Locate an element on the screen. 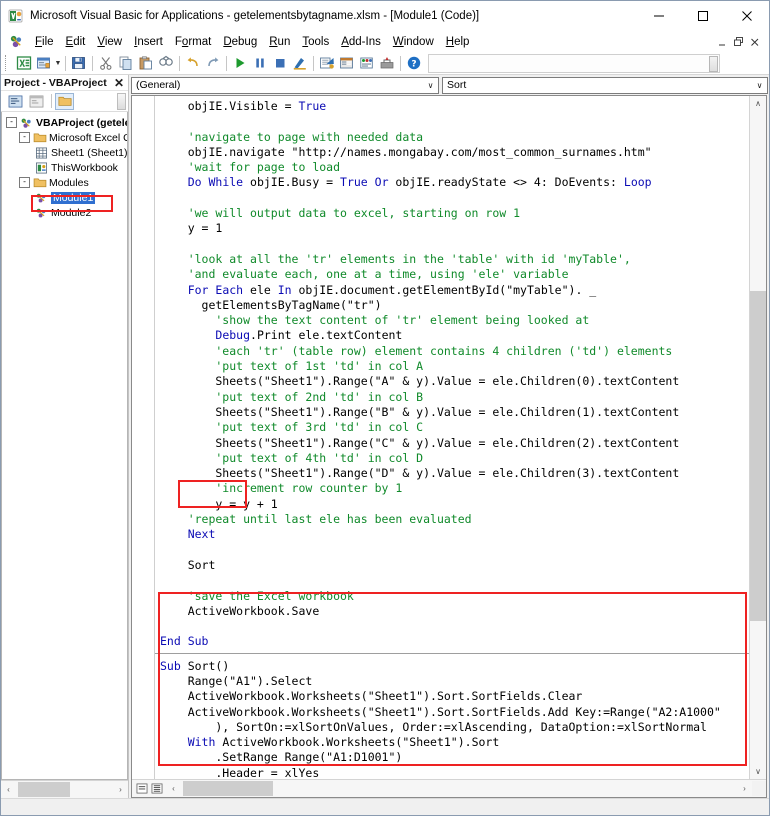 This screenshot has height=816, width=770. cut-icon is located at coordinates (106, 63).